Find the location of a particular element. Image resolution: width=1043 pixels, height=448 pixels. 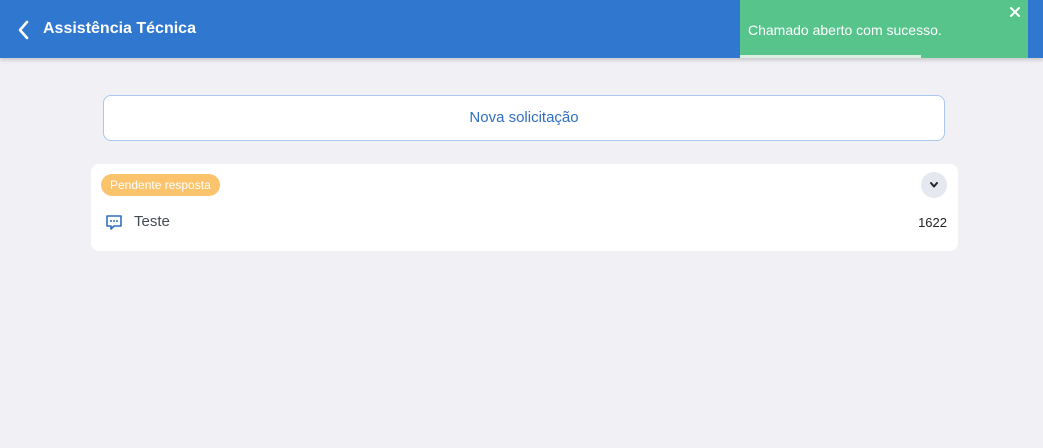

close-icon is located at coordinates (1015, 12).